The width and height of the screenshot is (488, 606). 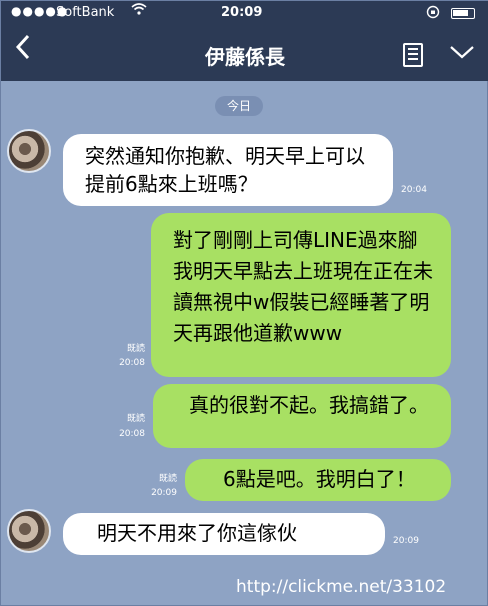 What do you see at coordinates (197, 533) in the screenshot?
I see `message-text: 明天不用來了你這傢伙` at bounding box center [197, 533].